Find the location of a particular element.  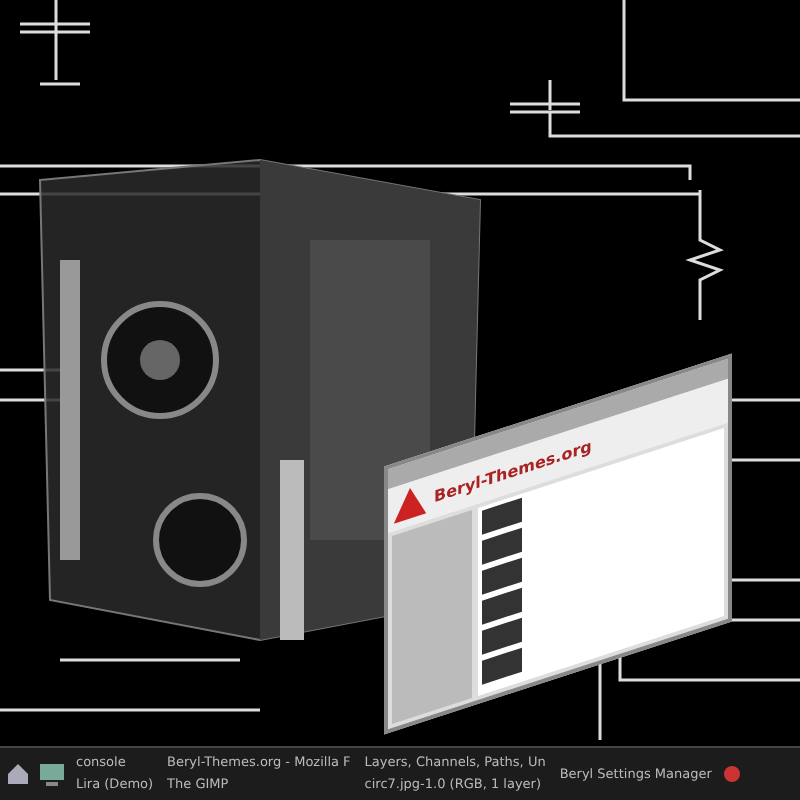

computer-icon is located at coordinates (52, 774).